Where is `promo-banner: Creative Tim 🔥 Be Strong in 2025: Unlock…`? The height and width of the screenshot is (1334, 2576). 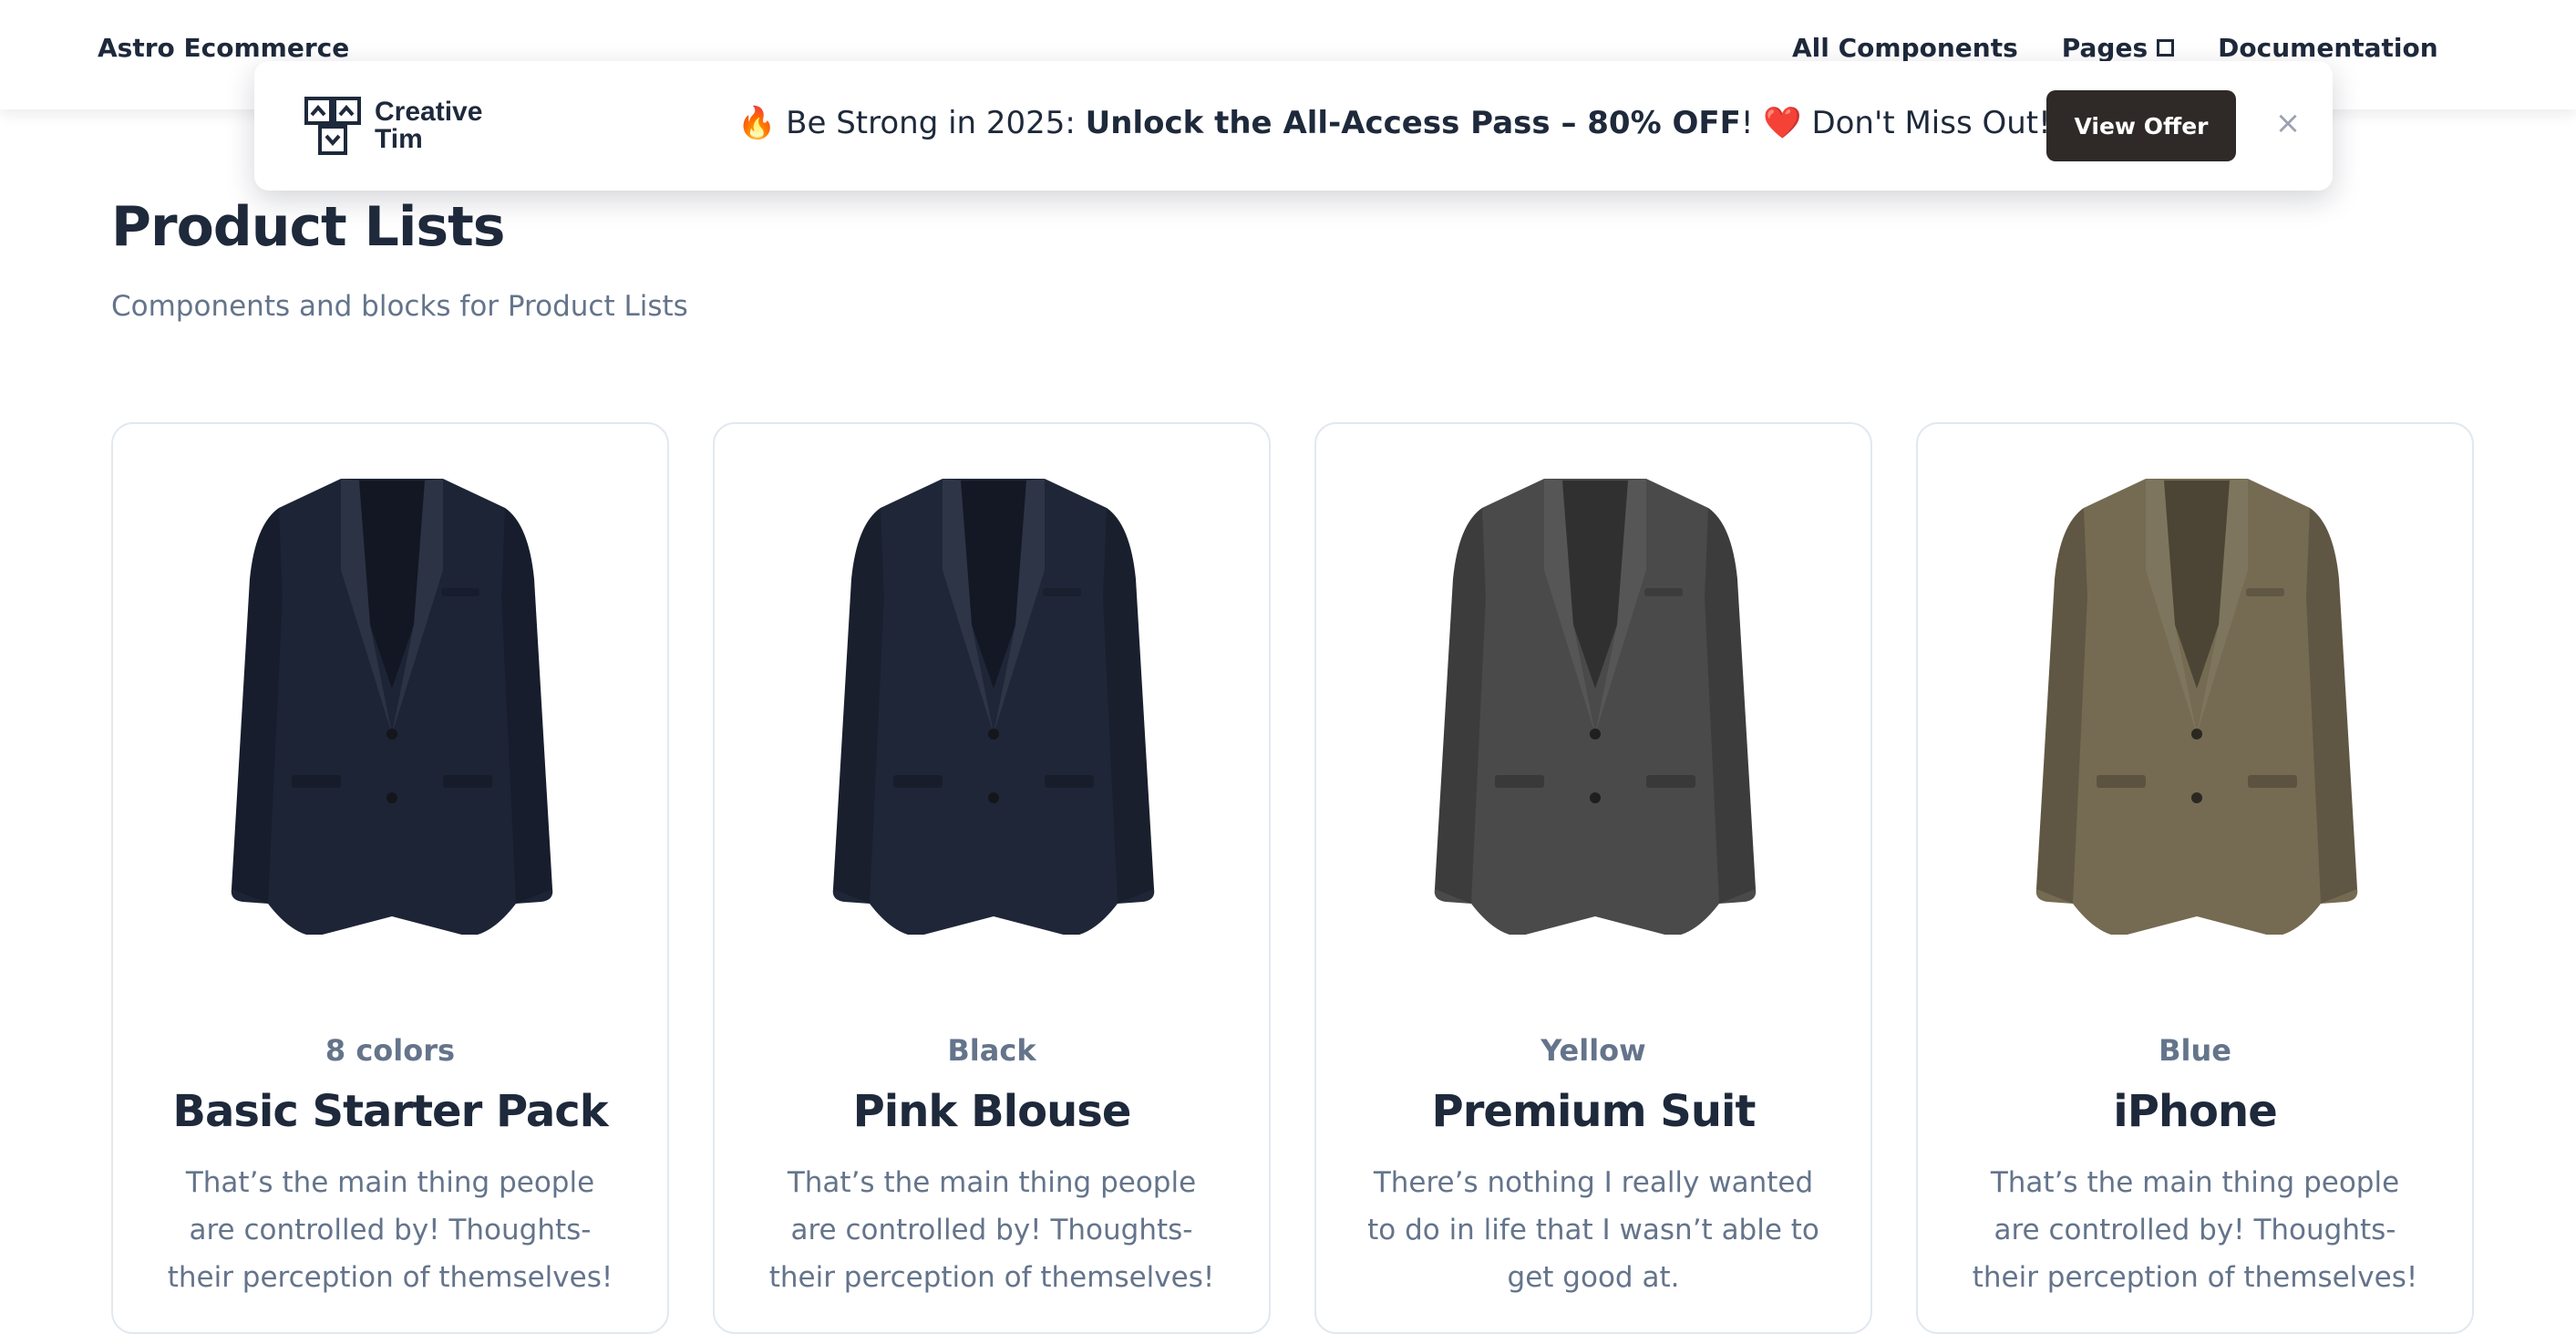 promo-banner: Creative Tim 🔥 Be Strong in 2025: Unlock… is located at coordinates (1293, 126).